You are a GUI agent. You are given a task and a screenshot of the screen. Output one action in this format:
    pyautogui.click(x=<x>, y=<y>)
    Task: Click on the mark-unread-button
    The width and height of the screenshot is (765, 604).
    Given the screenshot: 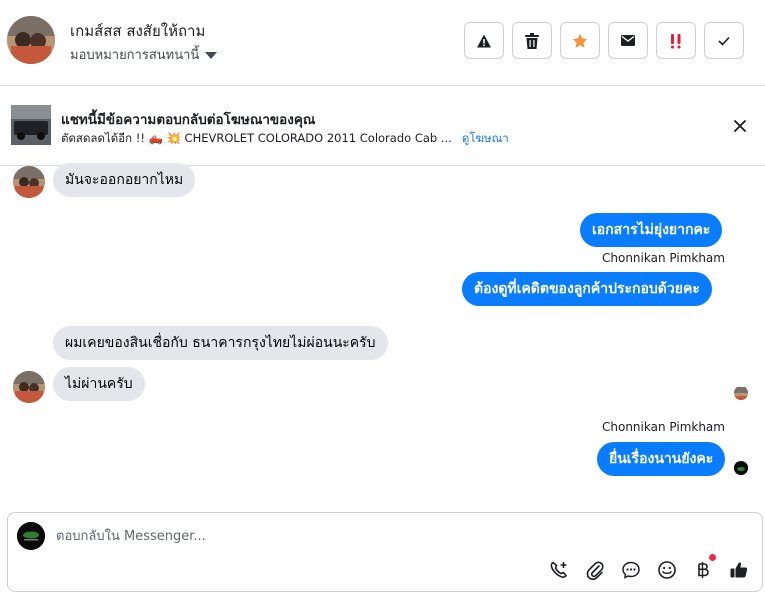 What is the action you would take?
    pyautogui.click(x=628, y=40)
    